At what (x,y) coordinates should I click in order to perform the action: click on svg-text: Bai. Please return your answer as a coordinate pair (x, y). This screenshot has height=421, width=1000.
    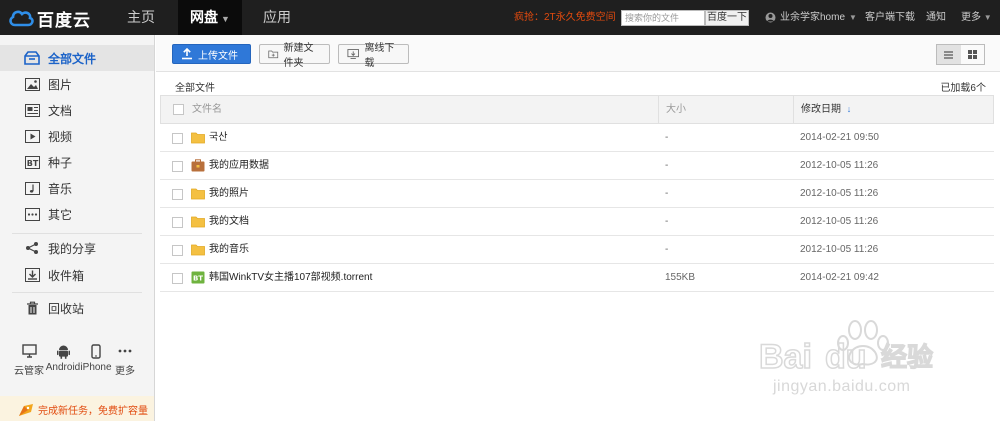
    Looking at the image, I should click on (785, 357).